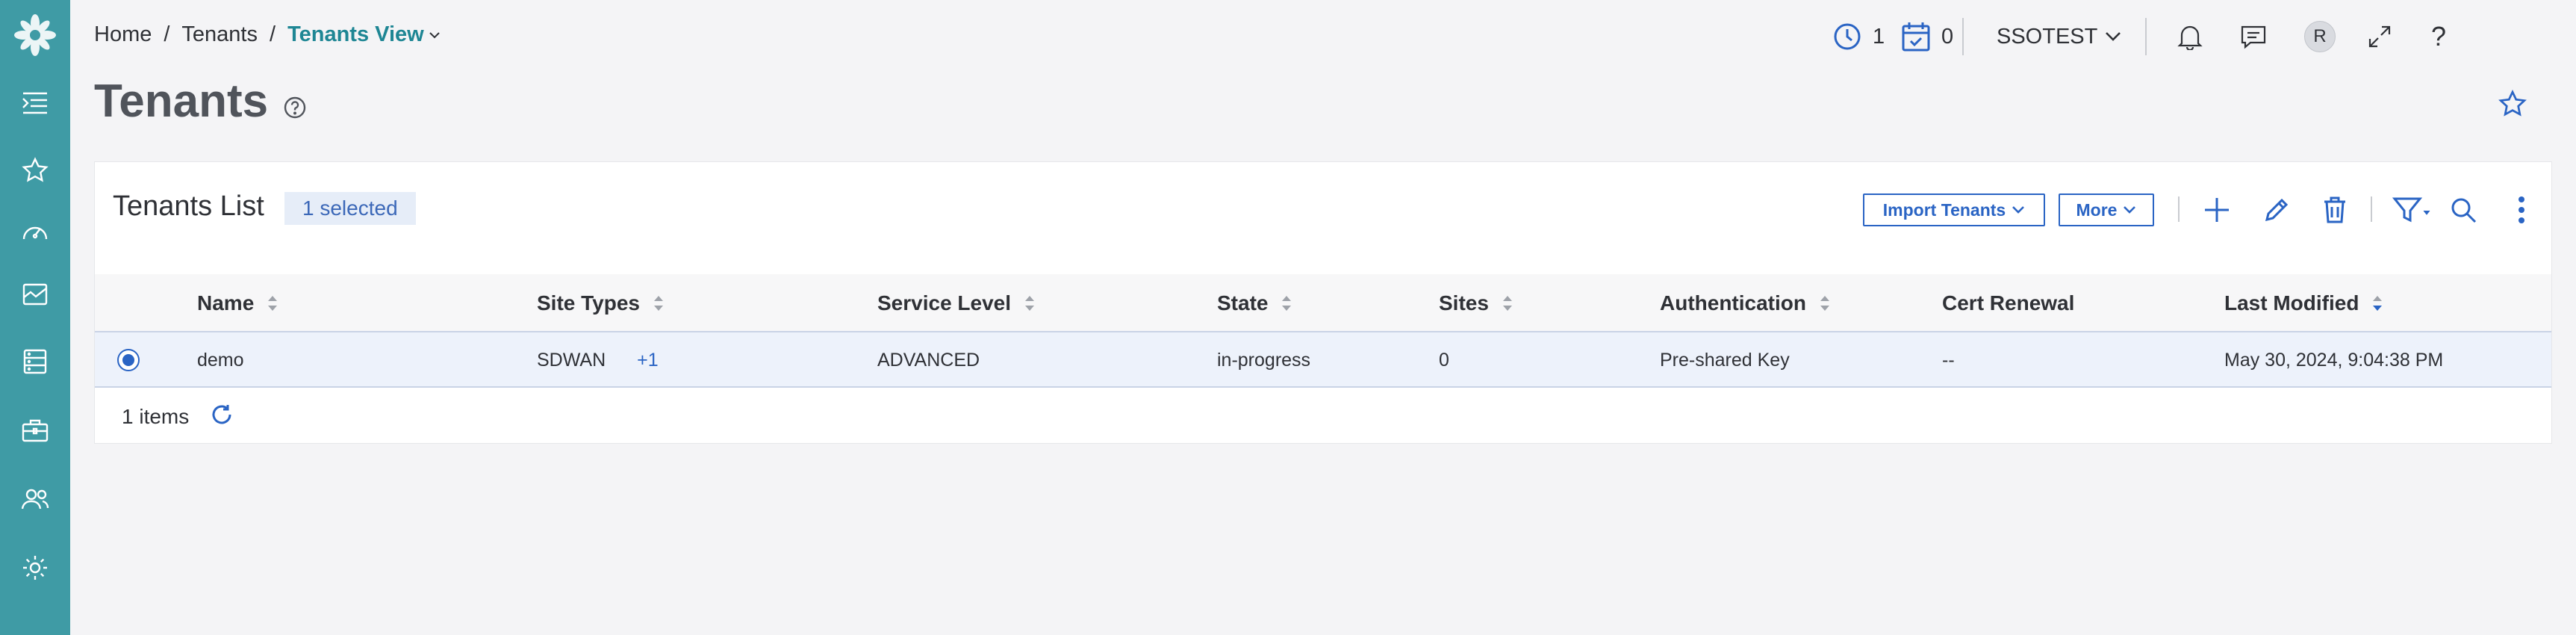 This screenshot has width=2576, height=635. I want to click on sort-descending-icon, so click(2377, 303).